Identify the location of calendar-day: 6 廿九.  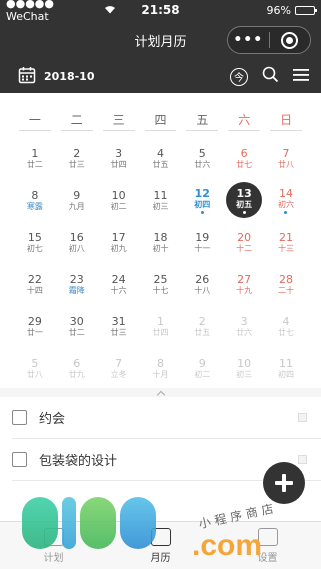
(77, 368).